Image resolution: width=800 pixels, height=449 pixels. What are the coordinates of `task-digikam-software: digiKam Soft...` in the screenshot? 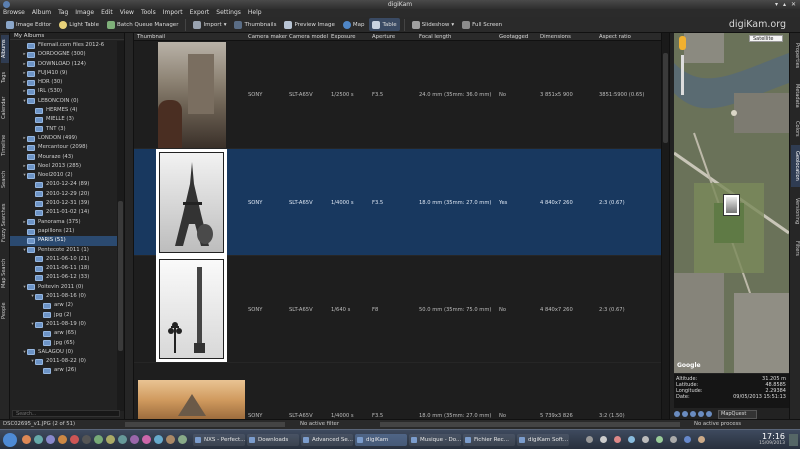 It's located at (543, 440).